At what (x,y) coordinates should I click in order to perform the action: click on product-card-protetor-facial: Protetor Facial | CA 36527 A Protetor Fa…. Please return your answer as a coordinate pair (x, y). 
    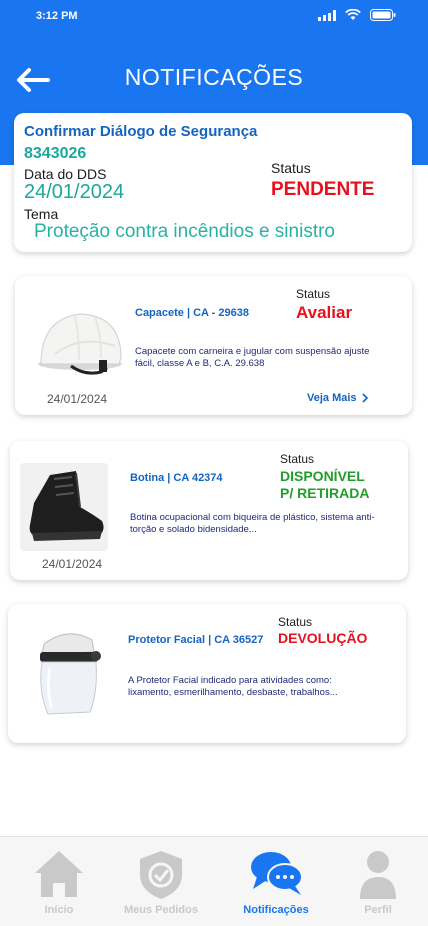
    Looking at the image, I should click on (207, 673).